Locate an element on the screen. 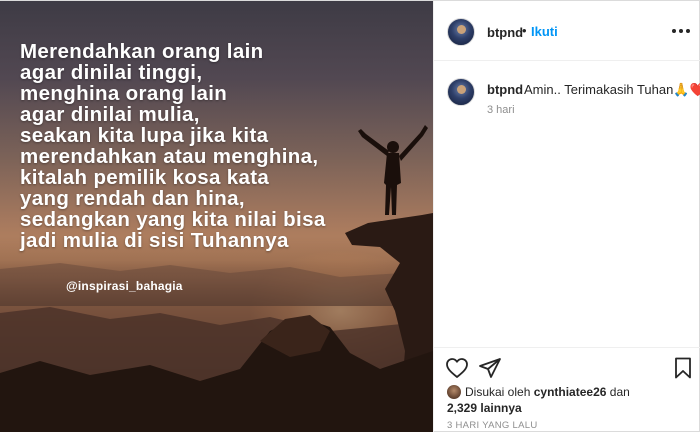 Image resolution: width=700 pixels, height=432 pixels. caption-text: Amin.. Terimakasih Tuhan🙏❤️ is located at coordinates (612, 89).